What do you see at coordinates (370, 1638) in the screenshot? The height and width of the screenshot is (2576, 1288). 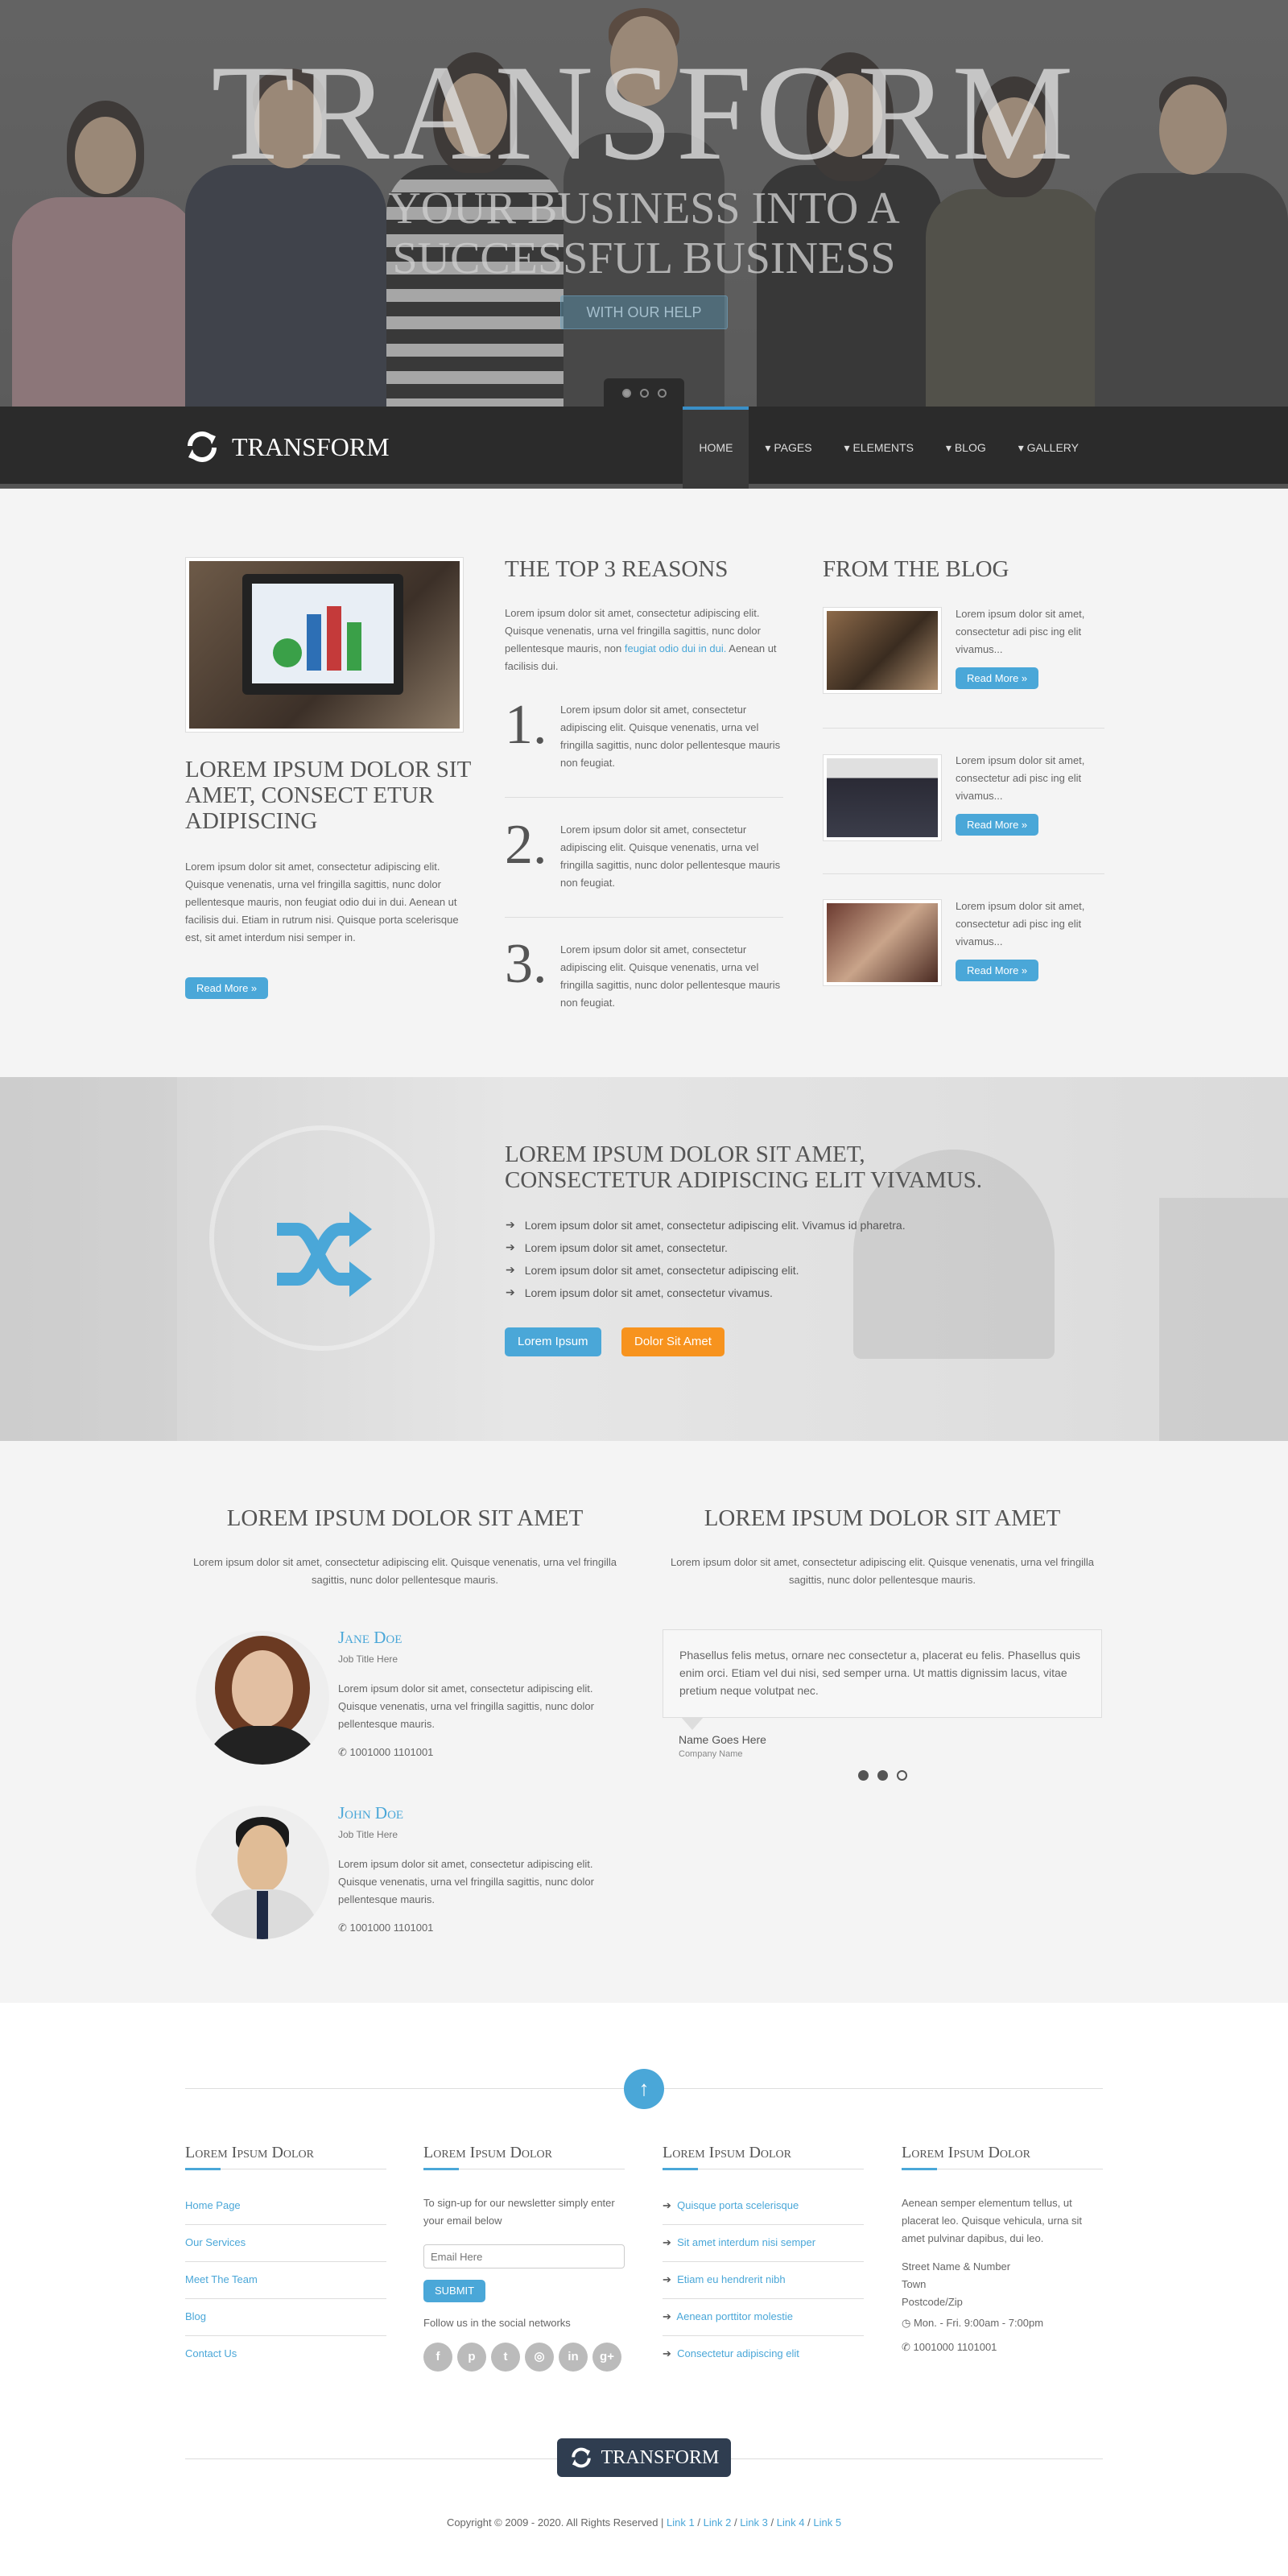 I see `team-member-name: Jane Doe` at bounding box center [370, 1638].